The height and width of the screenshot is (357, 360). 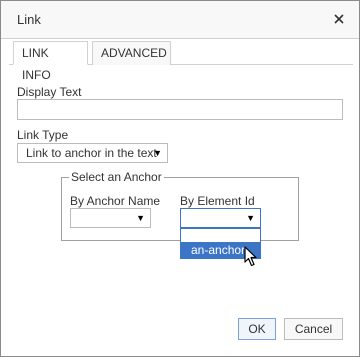 What do you see at coordinates (257, 329) in the screenshot?
I see `ok-button: OK` at bounding box center [257, 329].